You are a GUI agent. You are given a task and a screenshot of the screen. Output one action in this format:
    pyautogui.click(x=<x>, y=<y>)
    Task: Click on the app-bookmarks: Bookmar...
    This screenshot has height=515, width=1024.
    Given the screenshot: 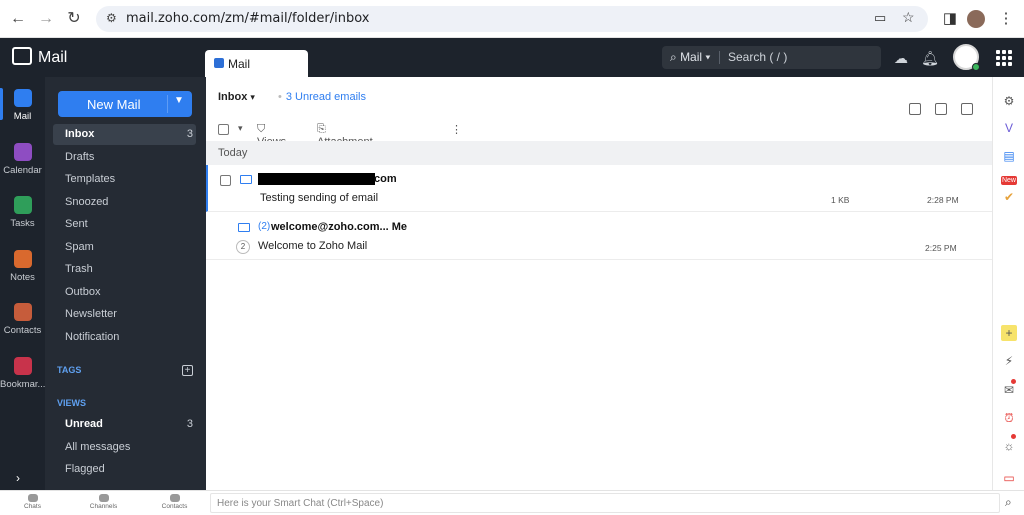 What is the action you would take?
    pyautogui.click(x=22, y=371)
    